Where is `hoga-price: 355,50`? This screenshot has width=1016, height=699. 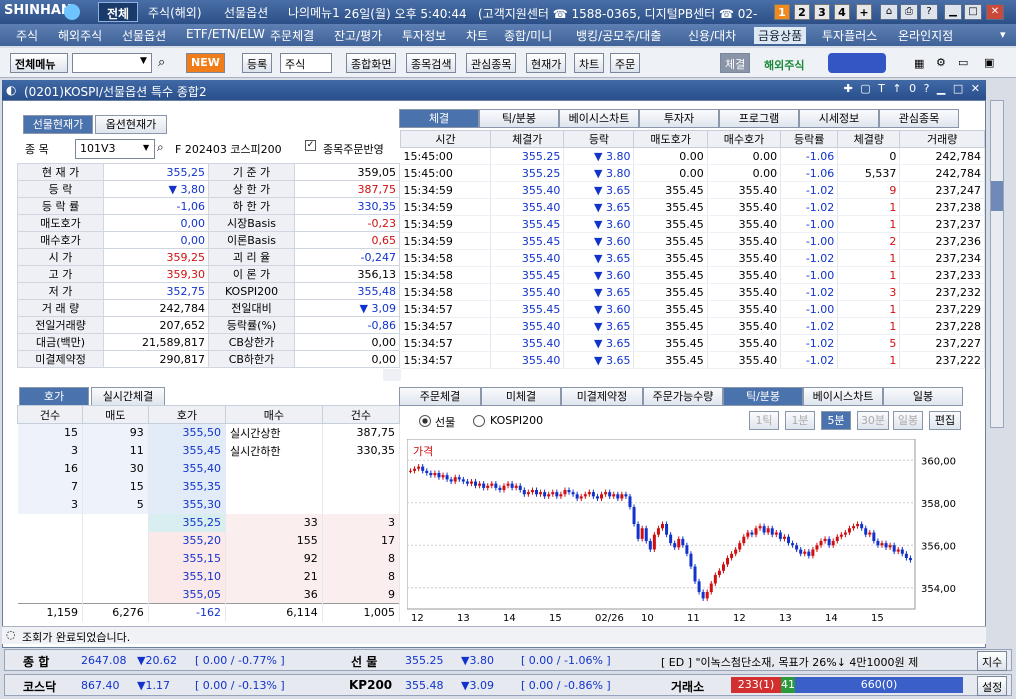
hoga-price: 355,50 is located at coordinates (187, 432).